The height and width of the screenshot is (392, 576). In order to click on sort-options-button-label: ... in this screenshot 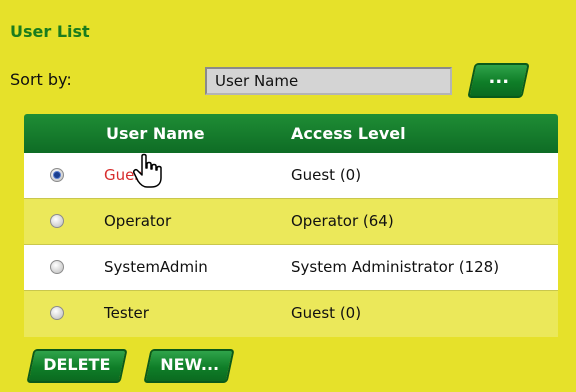, I will do `click(499, 77)`.